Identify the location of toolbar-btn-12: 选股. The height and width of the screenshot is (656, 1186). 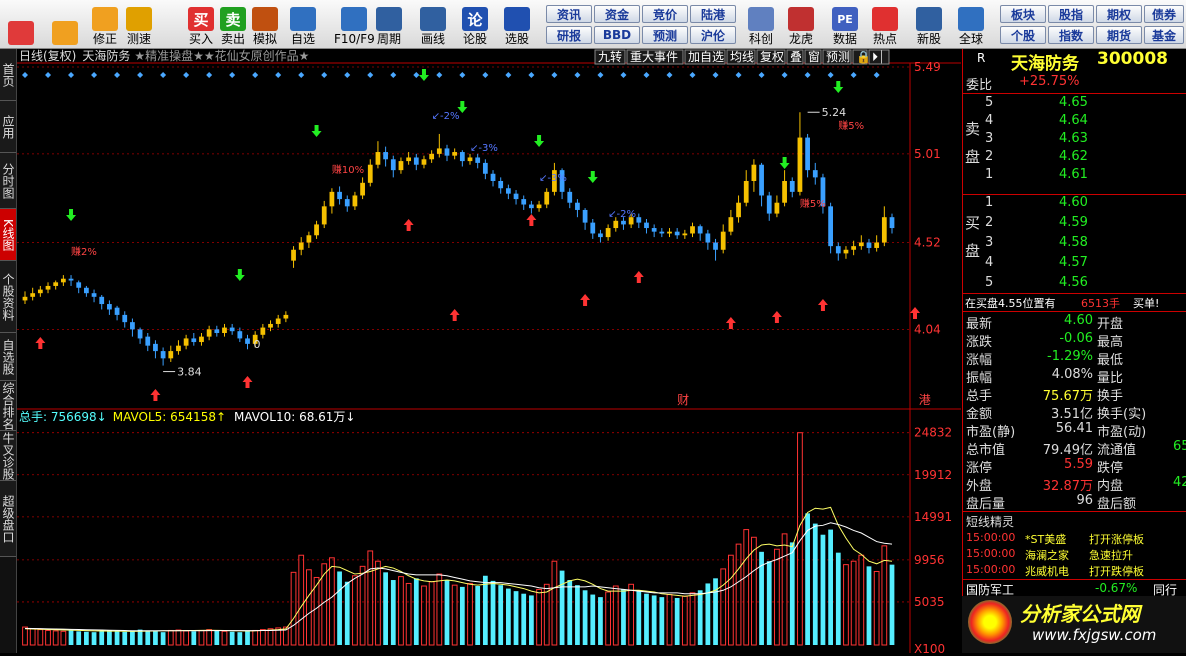
(517, 24).